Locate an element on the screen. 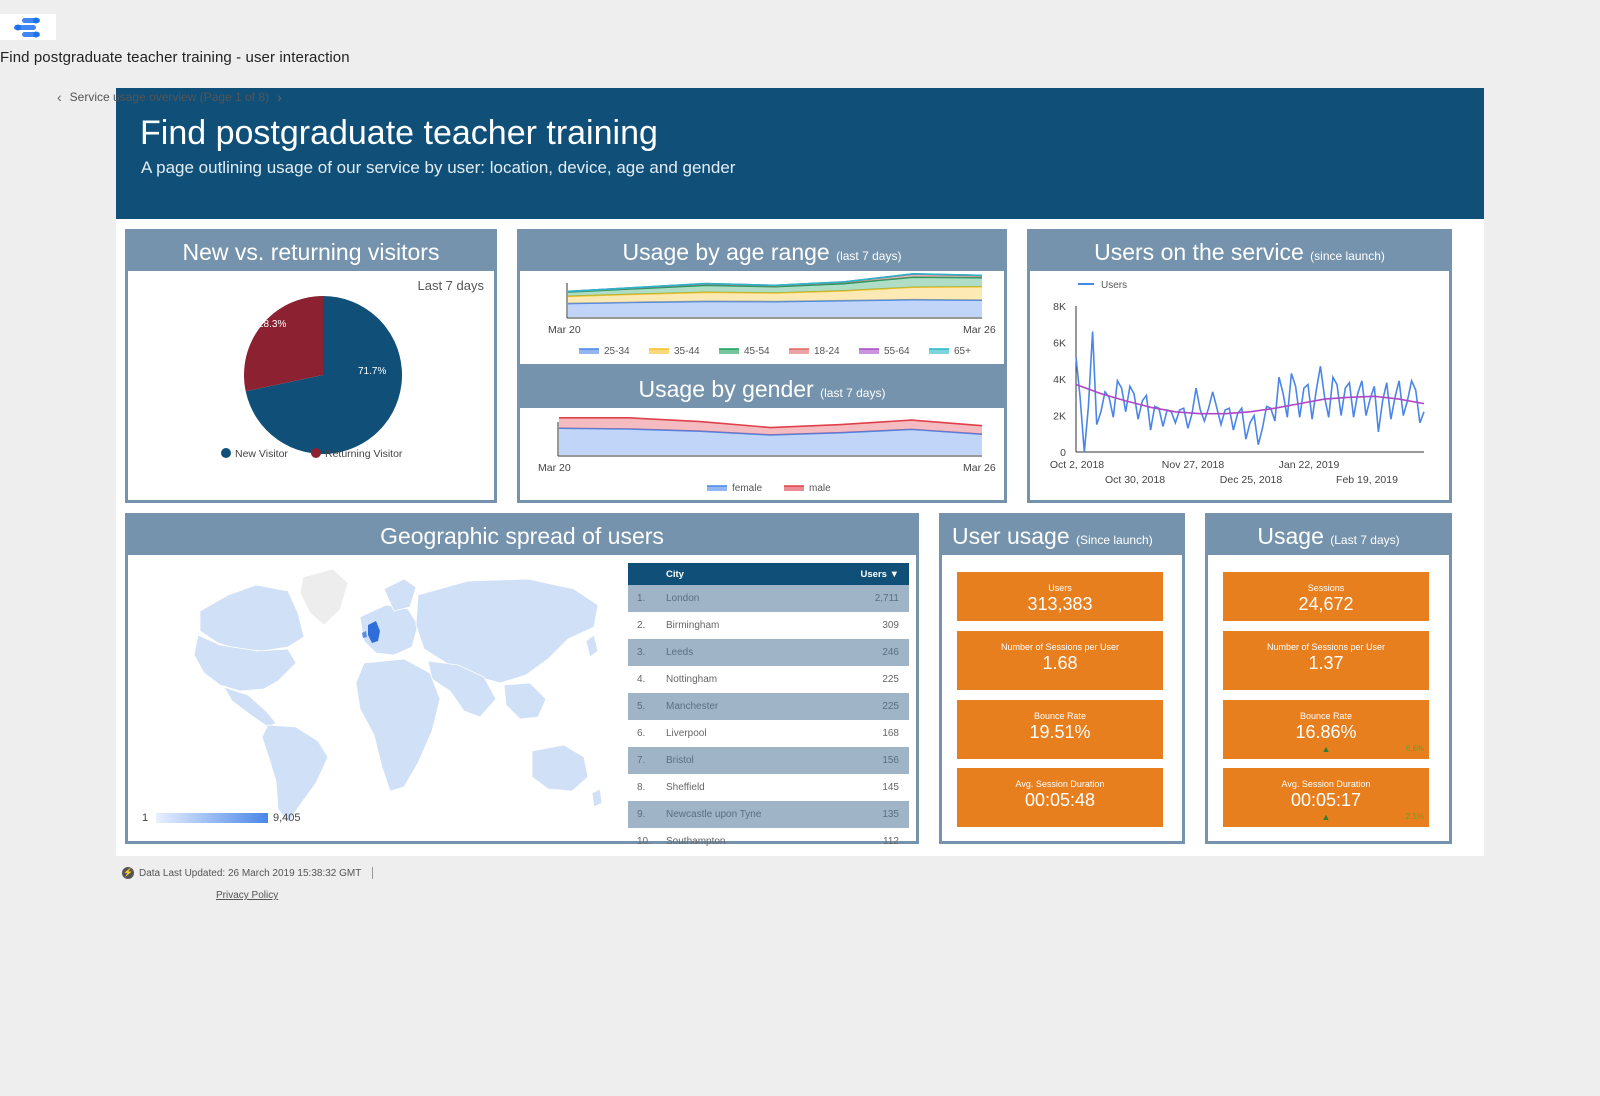 The height and width of the screenshot is (1096, 1600). pie-label-returning: 28.3% is located at coordinates (272, 324).